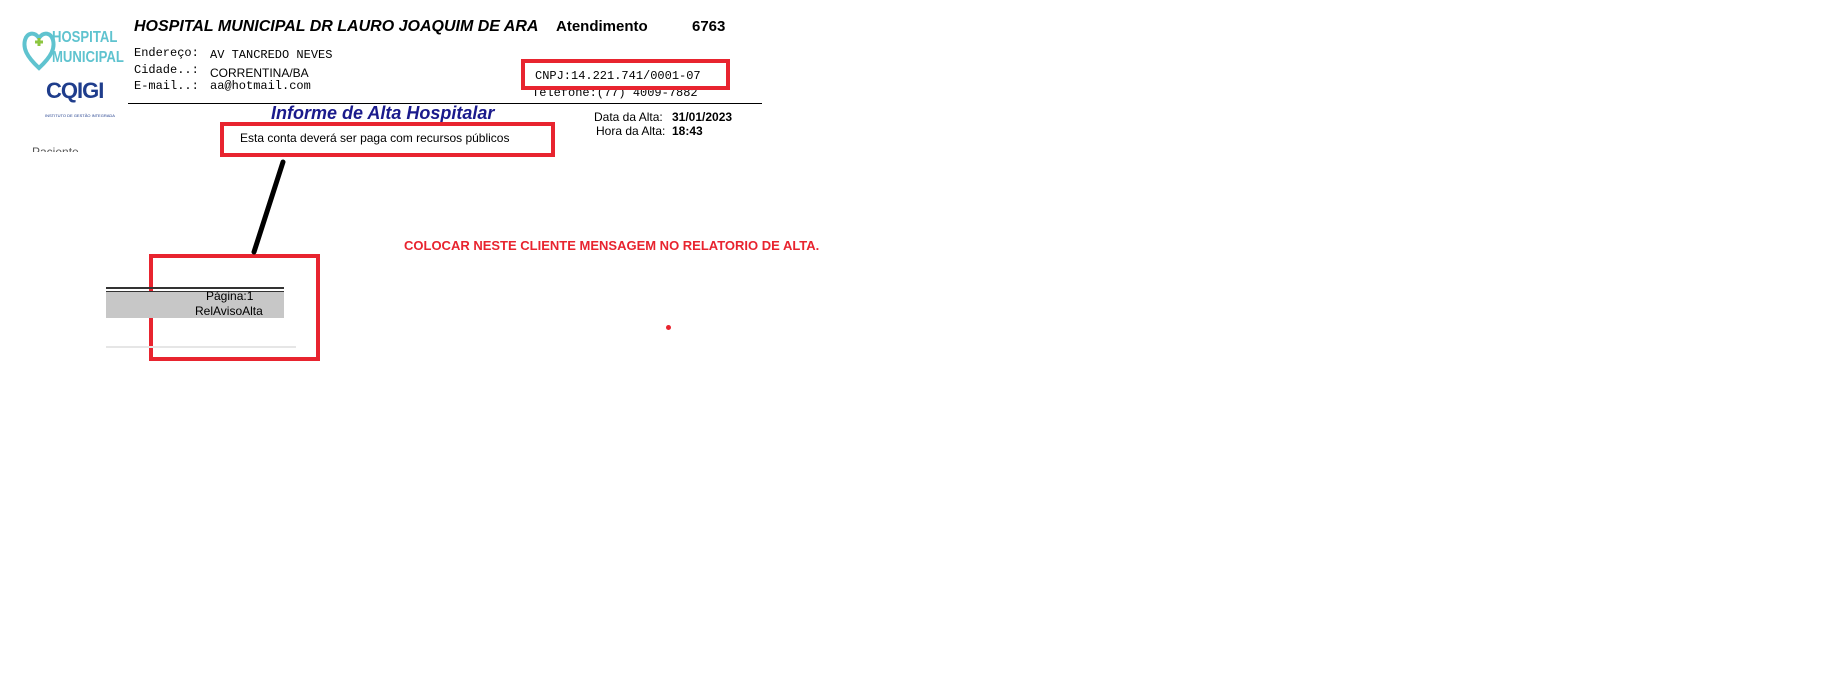 The height and width of the screenshot is (700, 1840). Describe the element at coordinates (201, 347) in the screenshot. I see `footer-rule-bottom` at that location.